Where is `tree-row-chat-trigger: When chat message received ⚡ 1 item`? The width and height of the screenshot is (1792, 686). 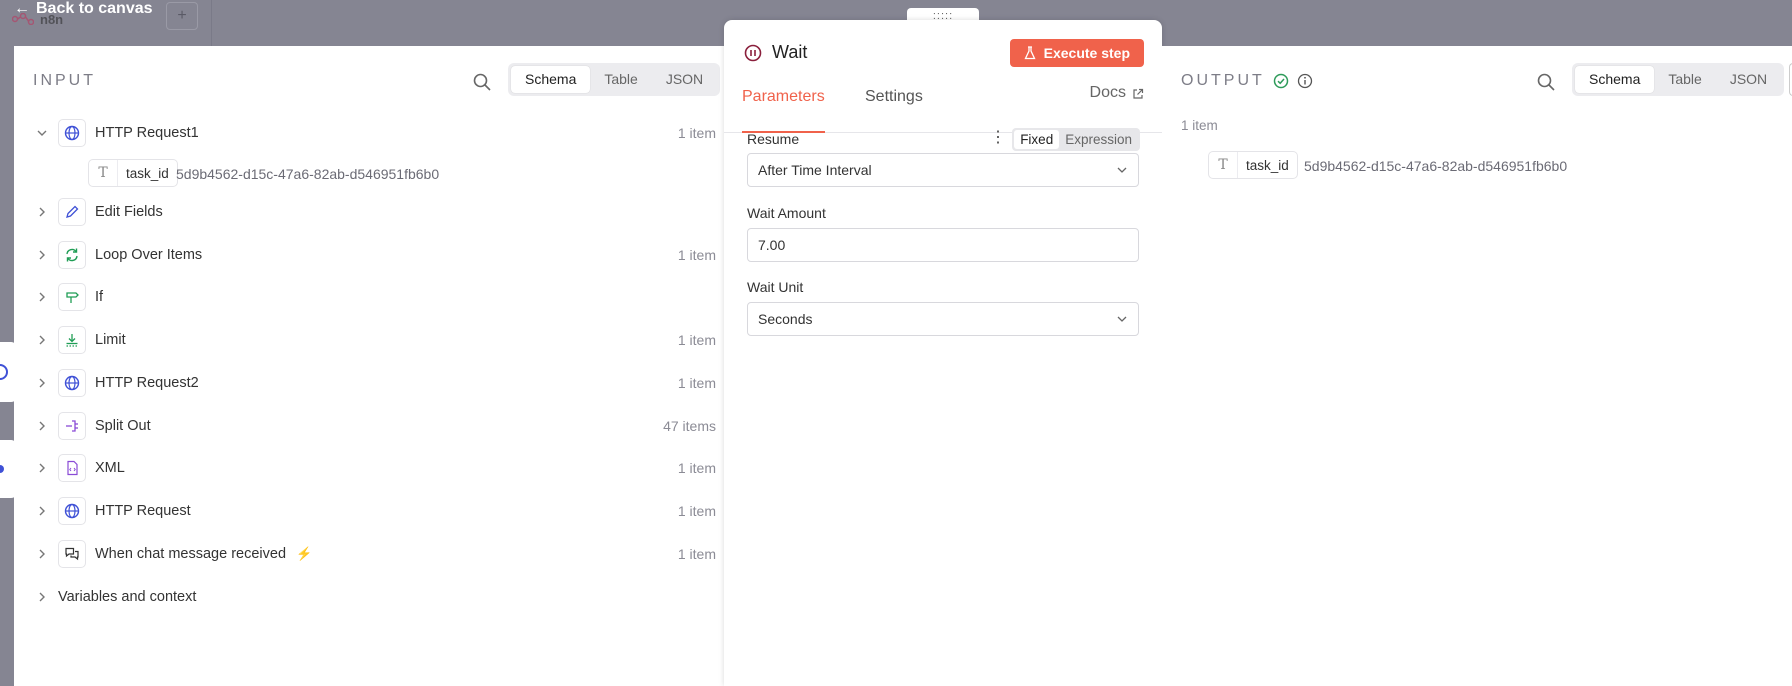 tree-row-chat-trigger: When chat message received ⚡ 1 item is located at coordinates (369, 554).